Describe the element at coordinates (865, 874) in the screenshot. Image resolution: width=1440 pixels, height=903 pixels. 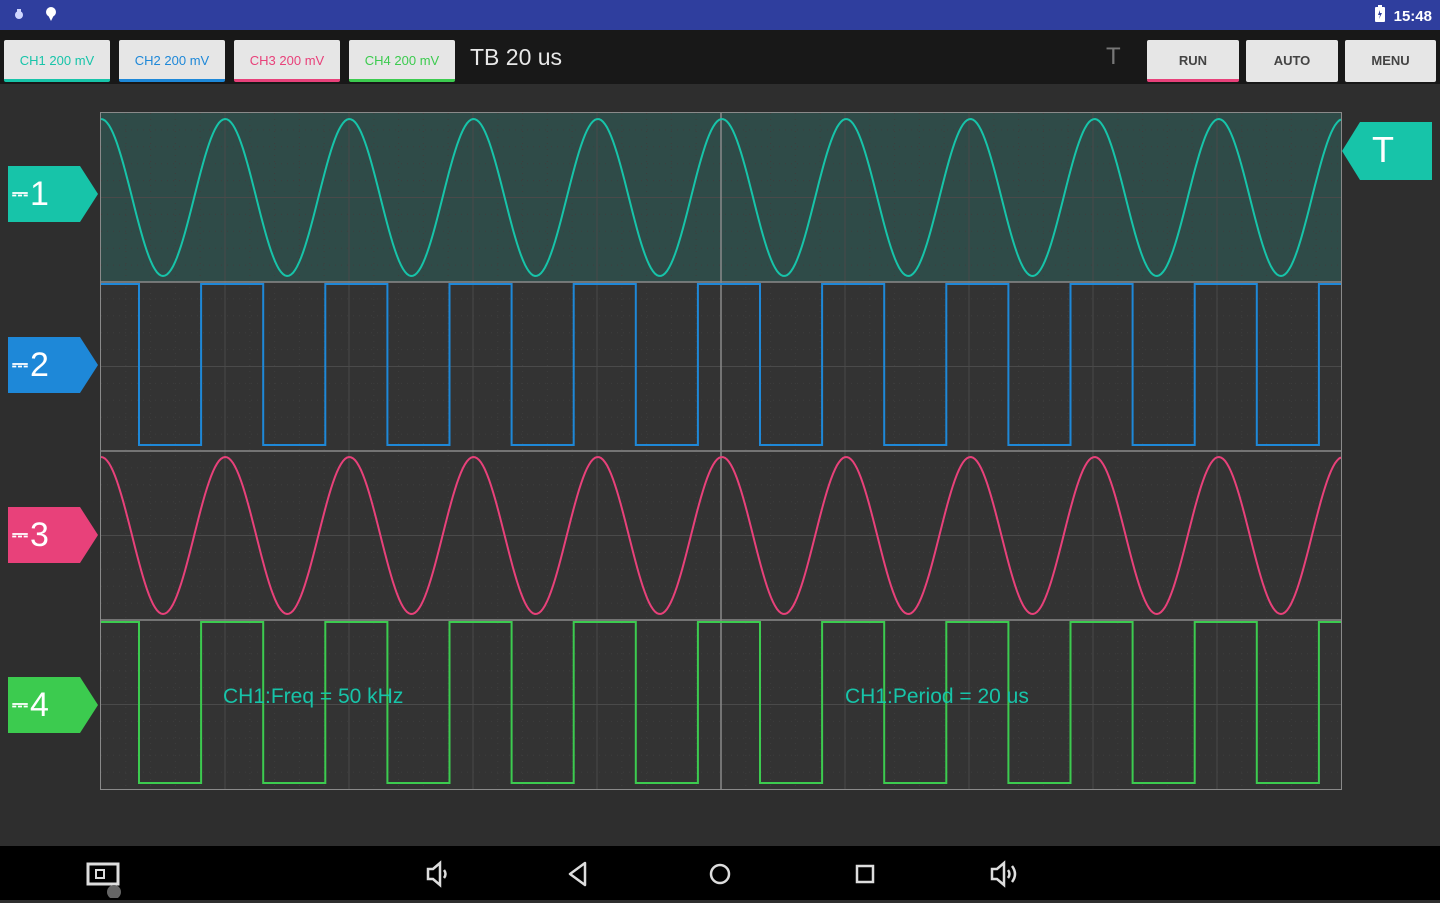
I see `recents-icon` at that location.